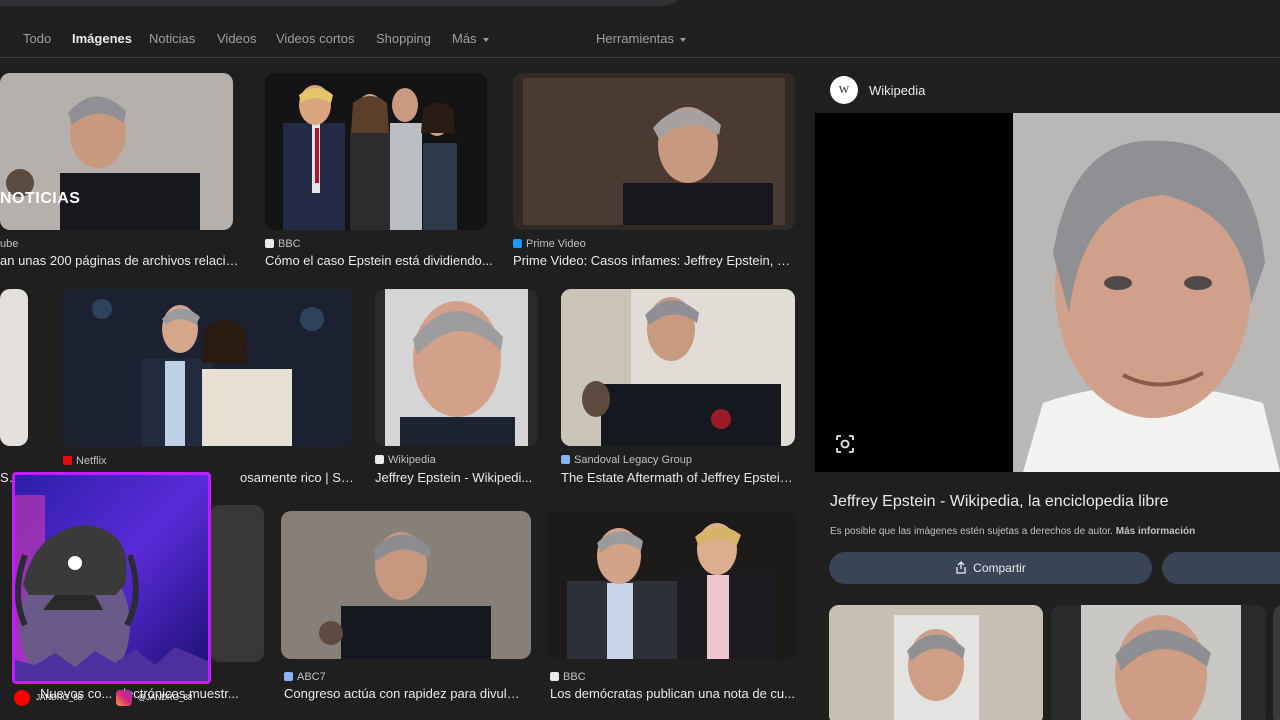  Describe the element at coordinates (311, 677) in the screenshot. I see `result-source-label: ABC7` at that location.